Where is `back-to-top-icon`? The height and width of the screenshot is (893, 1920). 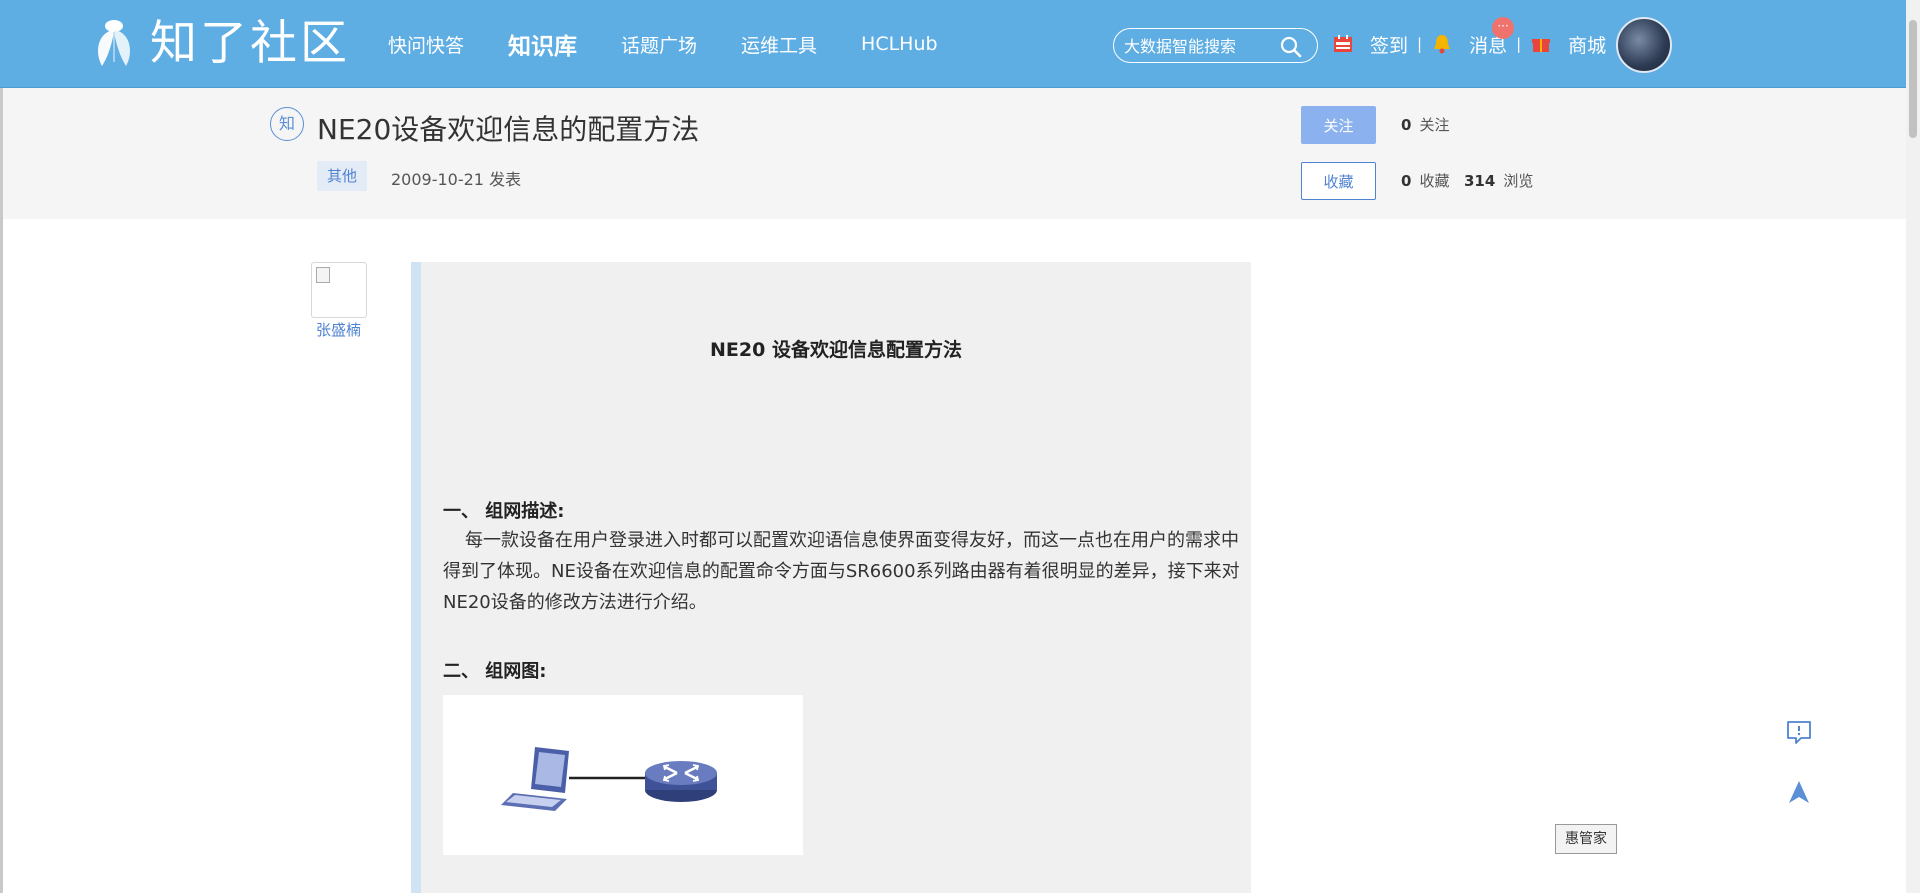
back-to-top-icon is located at coordinates (1799, 792).